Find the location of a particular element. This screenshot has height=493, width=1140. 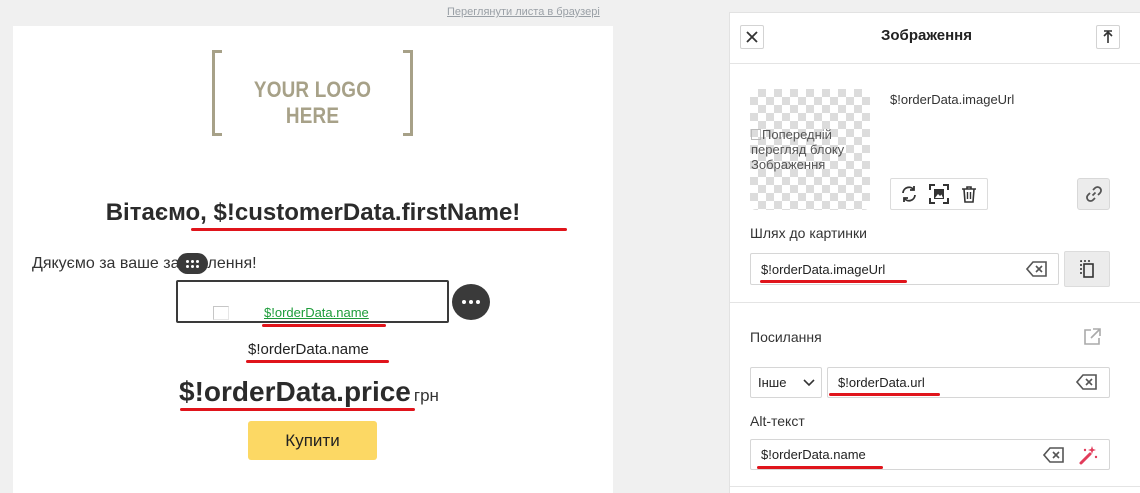

greeting-variable: $!customerData.firstName! is located at coordinates (367, 212).